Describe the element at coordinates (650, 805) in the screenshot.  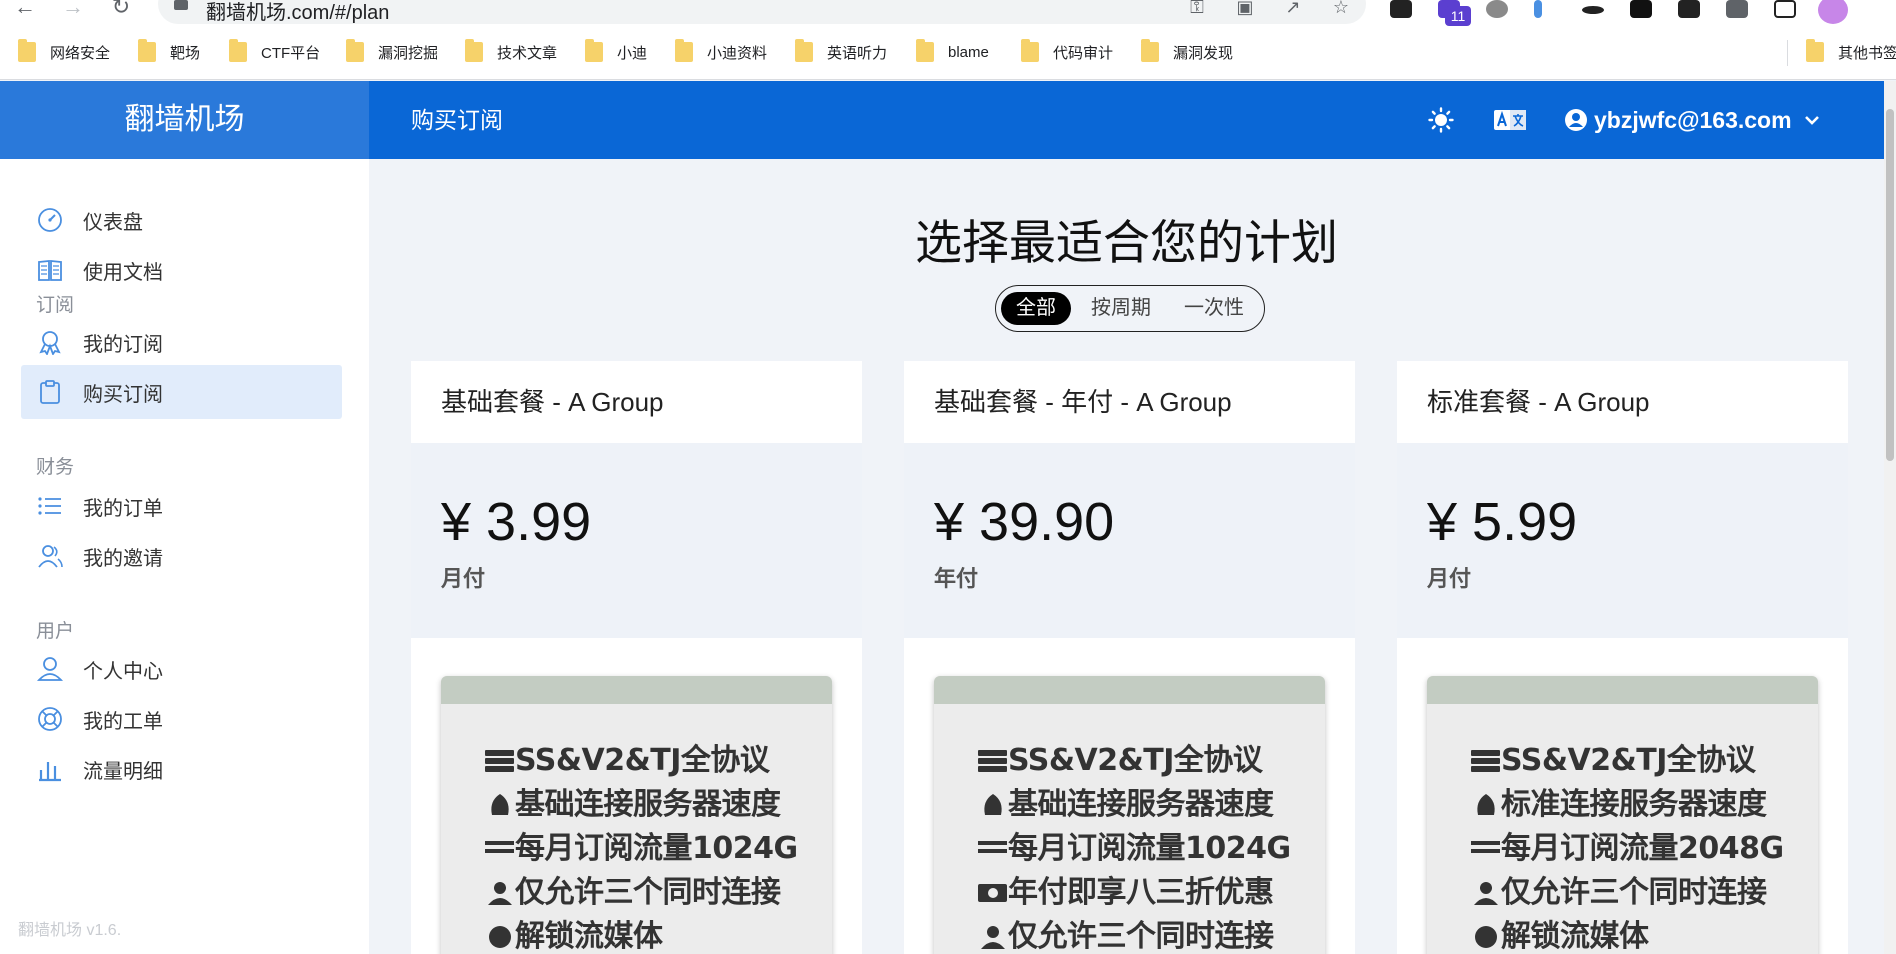
I see `feature-item: 基础连接服务器速度` at that location.